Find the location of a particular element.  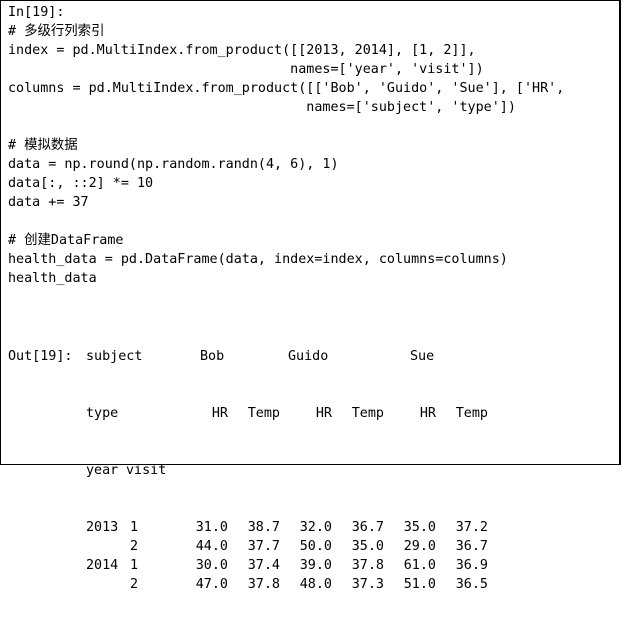

code-line: data[:, ::2] *= 10 is located at coordinates (81, 183).